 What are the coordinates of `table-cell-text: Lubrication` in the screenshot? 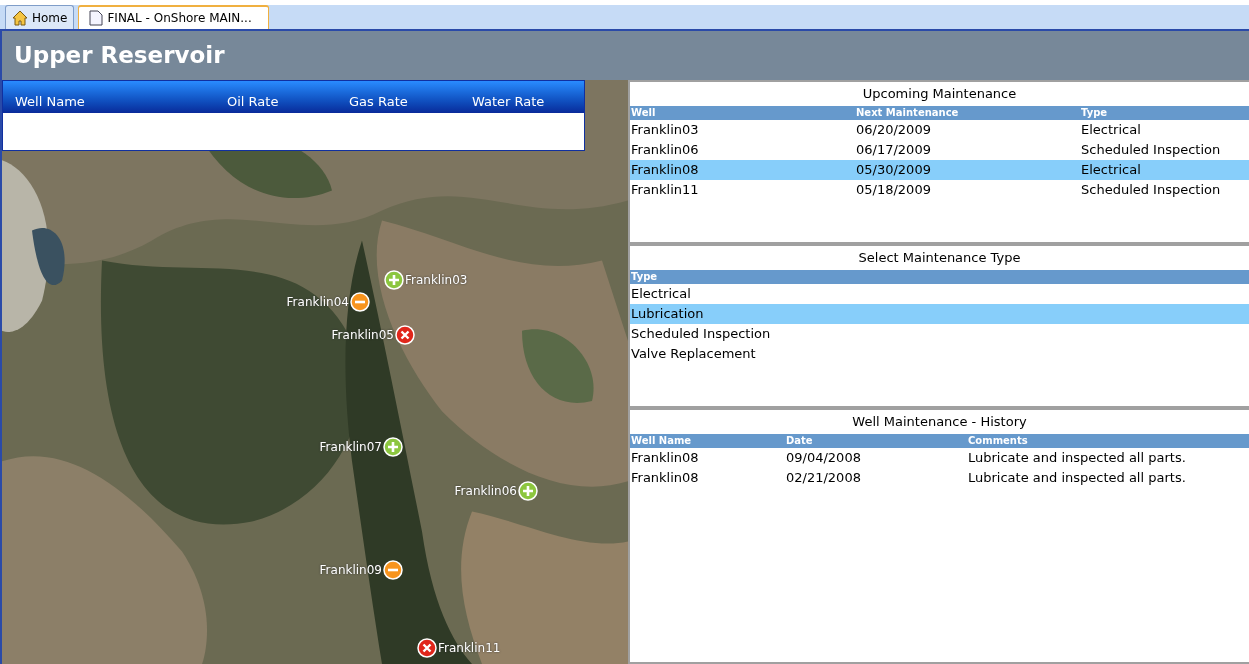 It's located at (667, 313).